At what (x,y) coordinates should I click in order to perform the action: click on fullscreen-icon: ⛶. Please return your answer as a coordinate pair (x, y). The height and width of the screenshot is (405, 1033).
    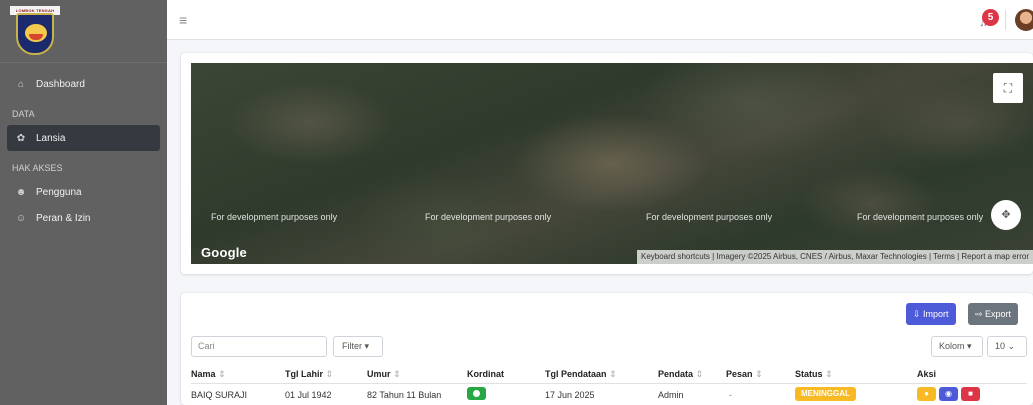
    Looking at the image, I should click on (1008, 88).